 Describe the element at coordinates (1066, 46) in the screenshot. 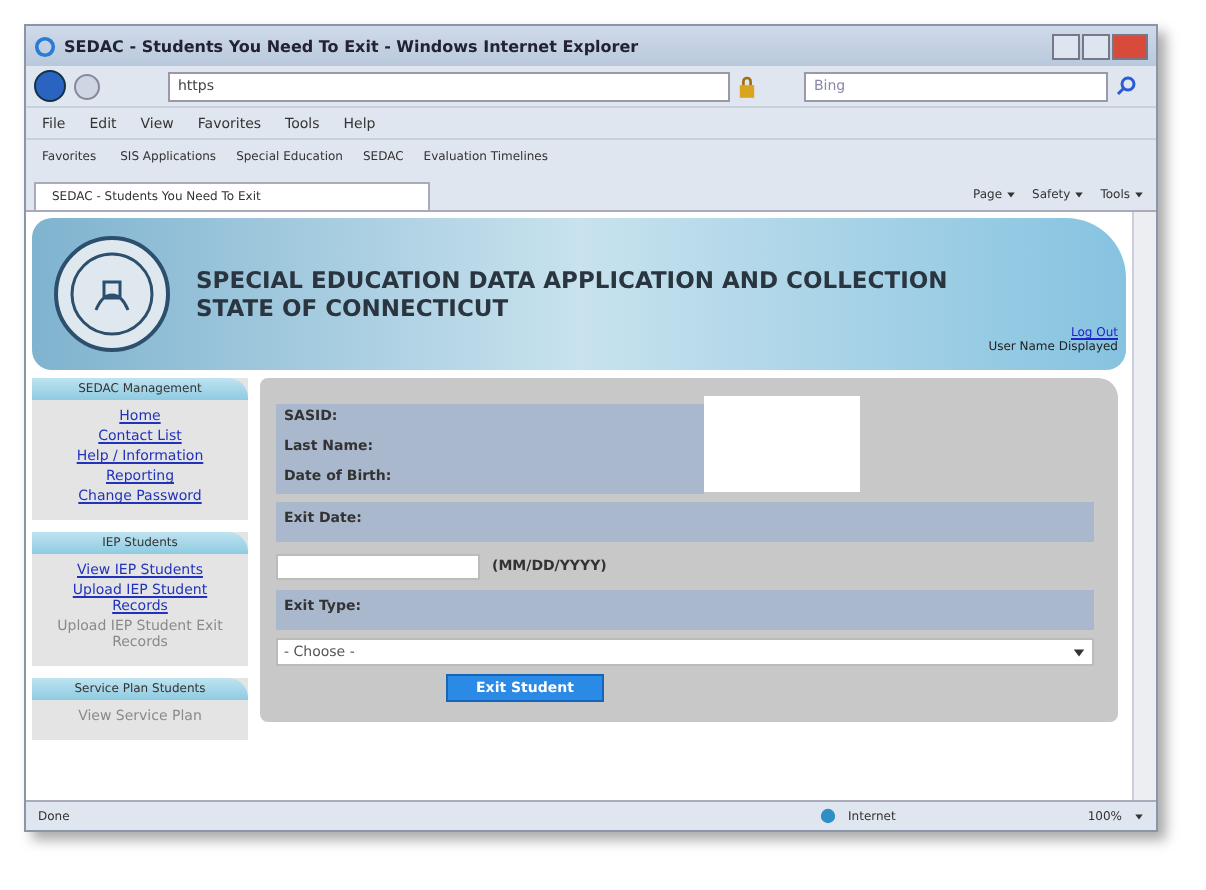

I see `minimize-button` at that location.